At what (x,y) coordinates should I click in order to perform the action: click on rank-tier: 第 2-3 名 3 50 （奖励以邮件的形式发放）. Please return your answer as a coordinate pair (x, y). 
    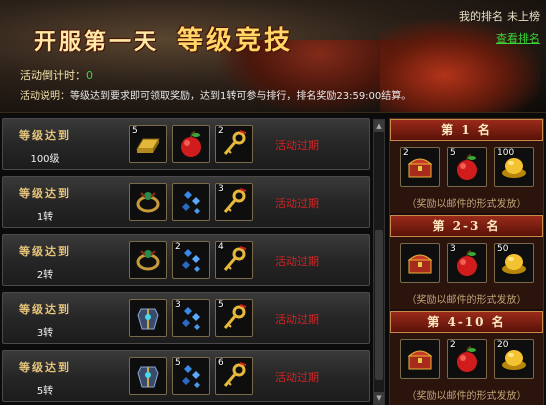
    Looking at the image, I should click on (466, 262).